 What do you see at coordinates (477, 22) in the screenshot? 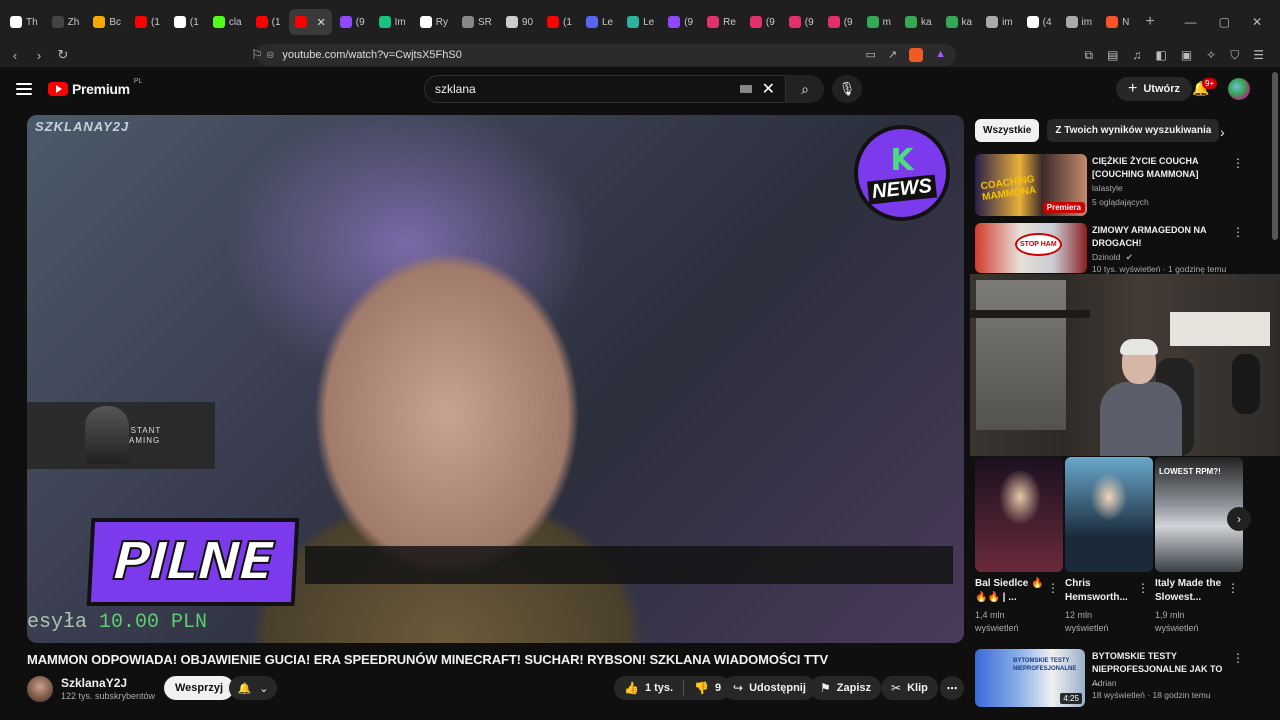
I see `browser-tab: SR` at bounding box center [477, 22].